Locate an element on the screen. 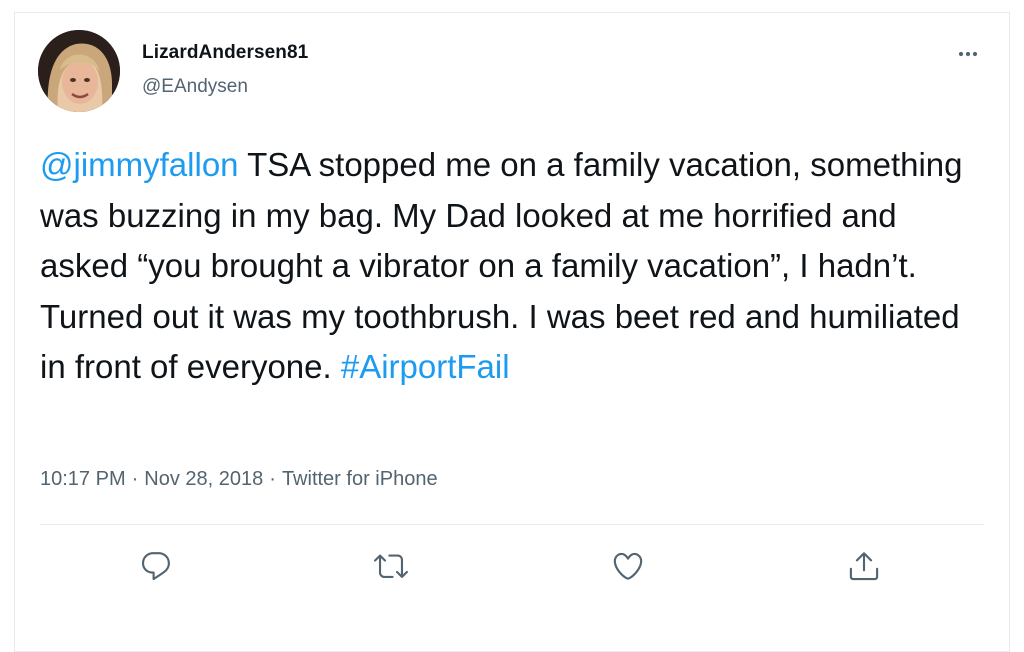 The width and height of the screenshot is (1024, 652). author-display-name: LizardAndersen81 is located at coordinates (225, 53).